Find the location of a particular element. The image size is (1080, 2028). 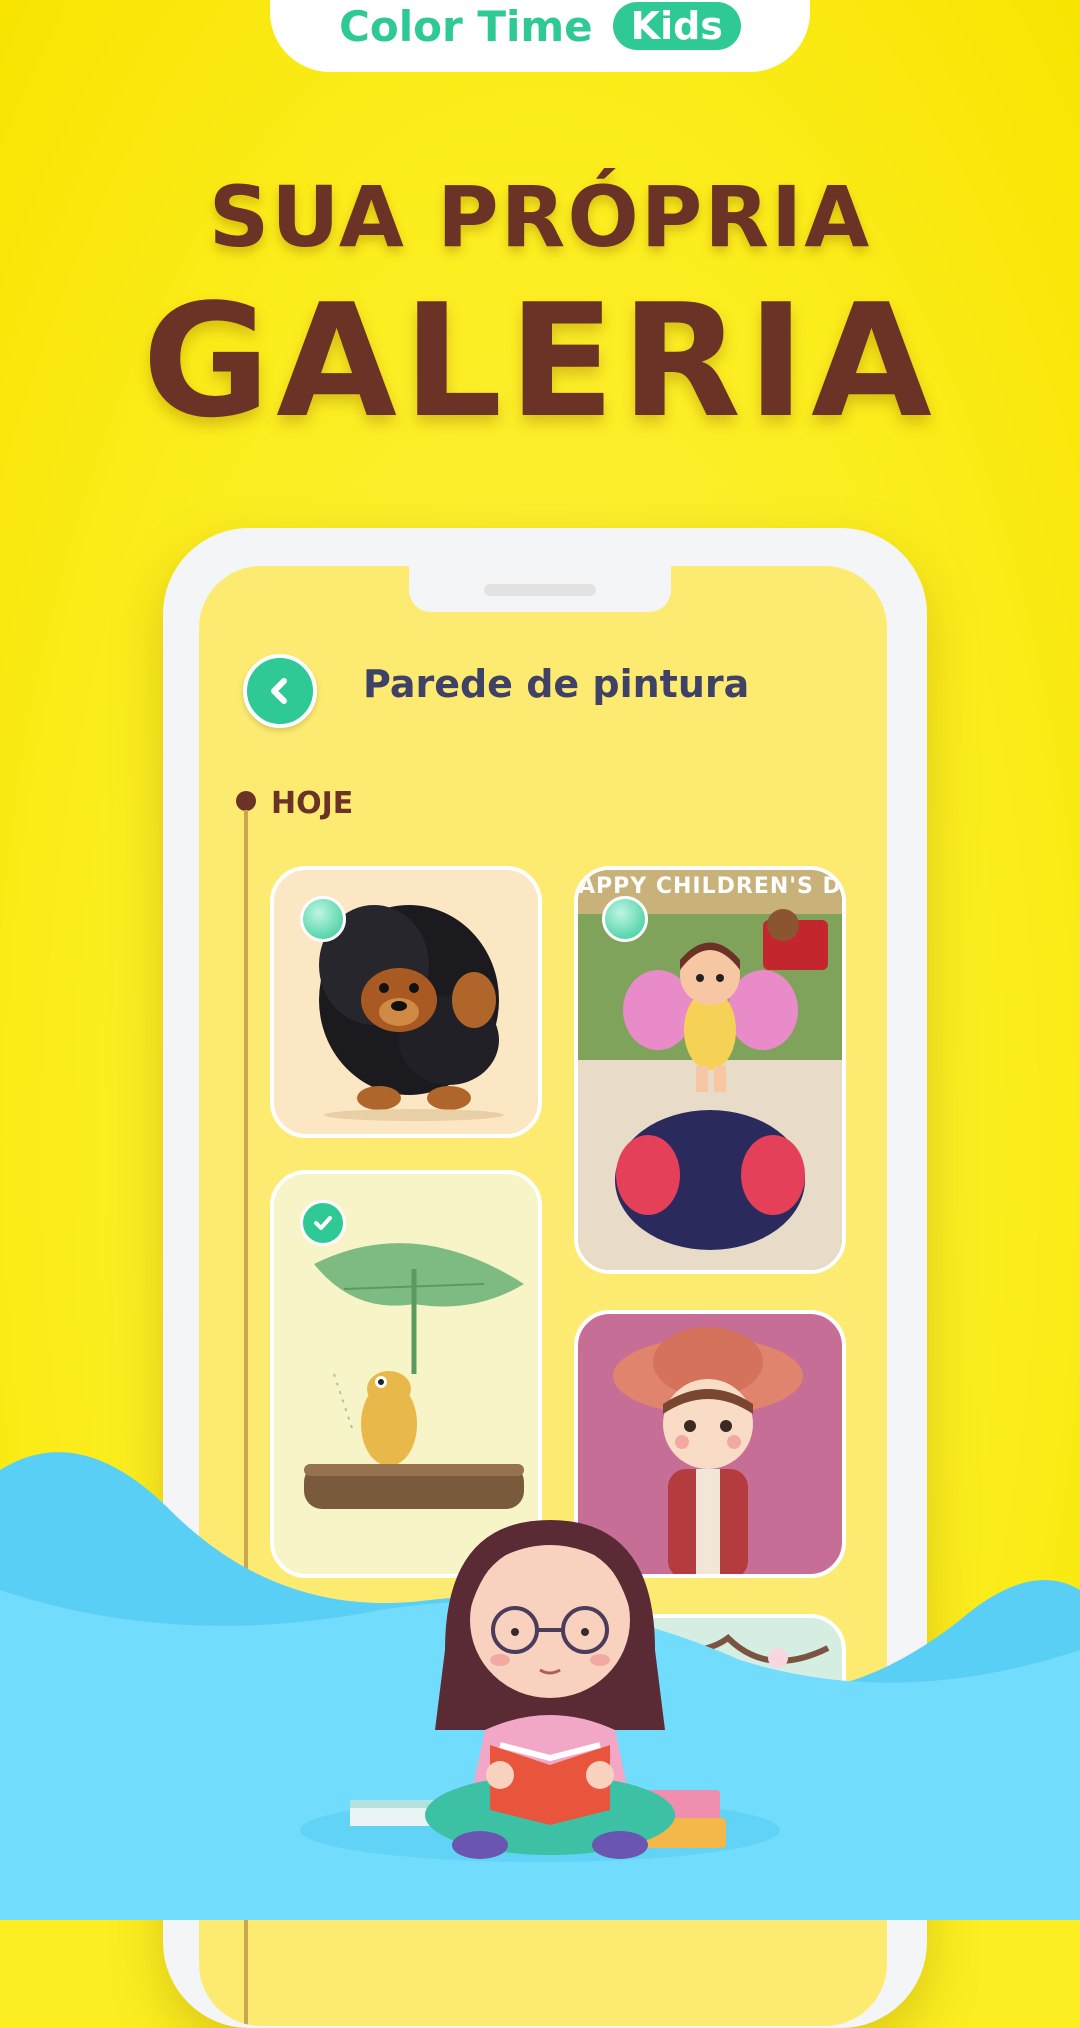

phone-notch is located at coordinates (540, 589).